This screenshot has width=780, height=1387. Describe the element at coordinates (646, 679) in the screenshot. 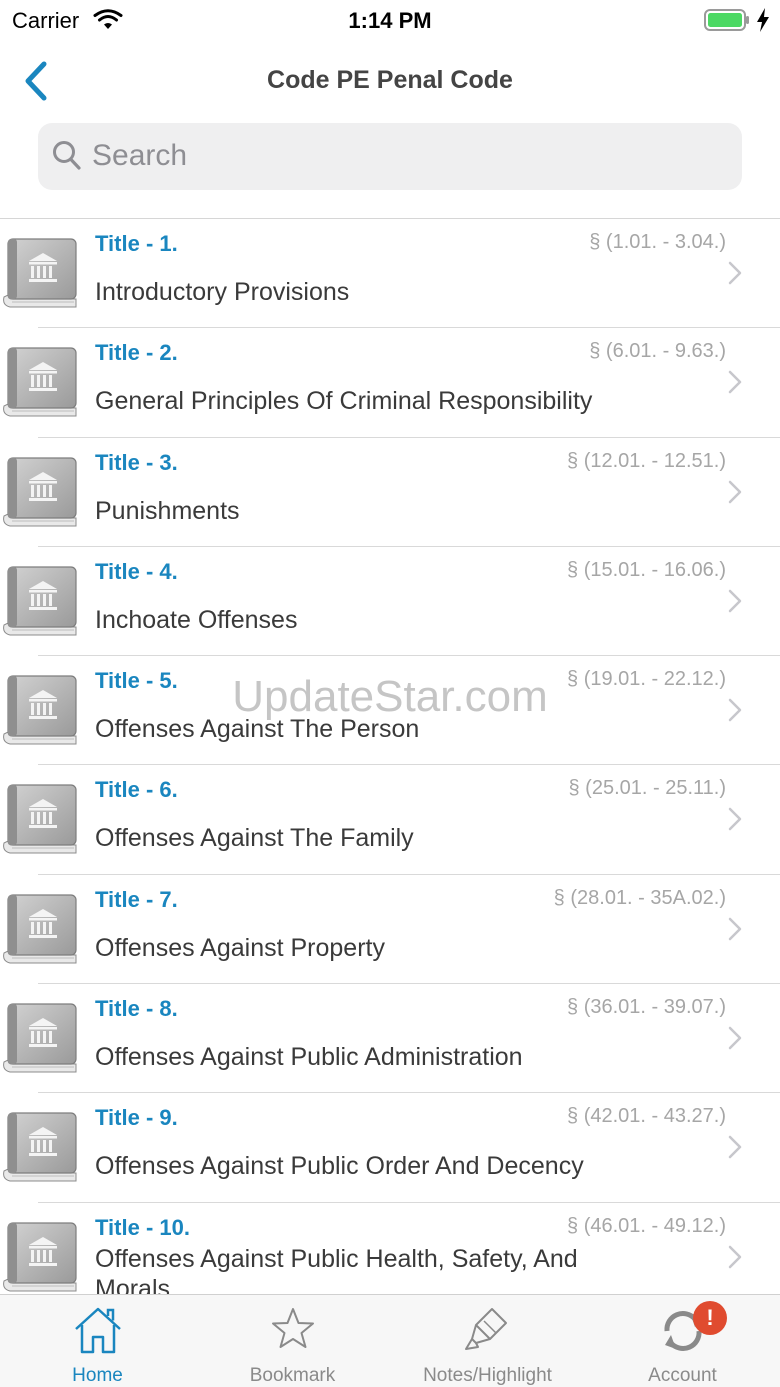

I see `section-range: § (19.01. - 22.12.)` at that location.